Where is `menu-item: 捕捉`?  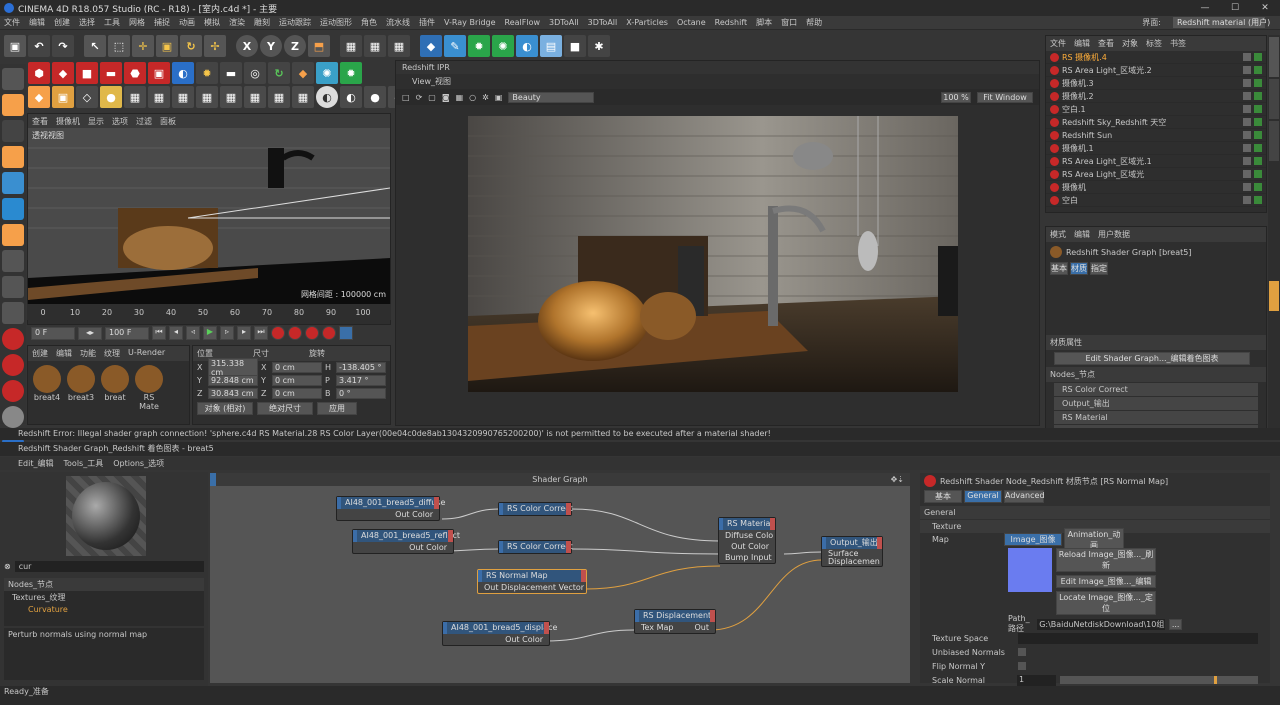 menu-item: 捕捉 is located at coordinates (162, 22).